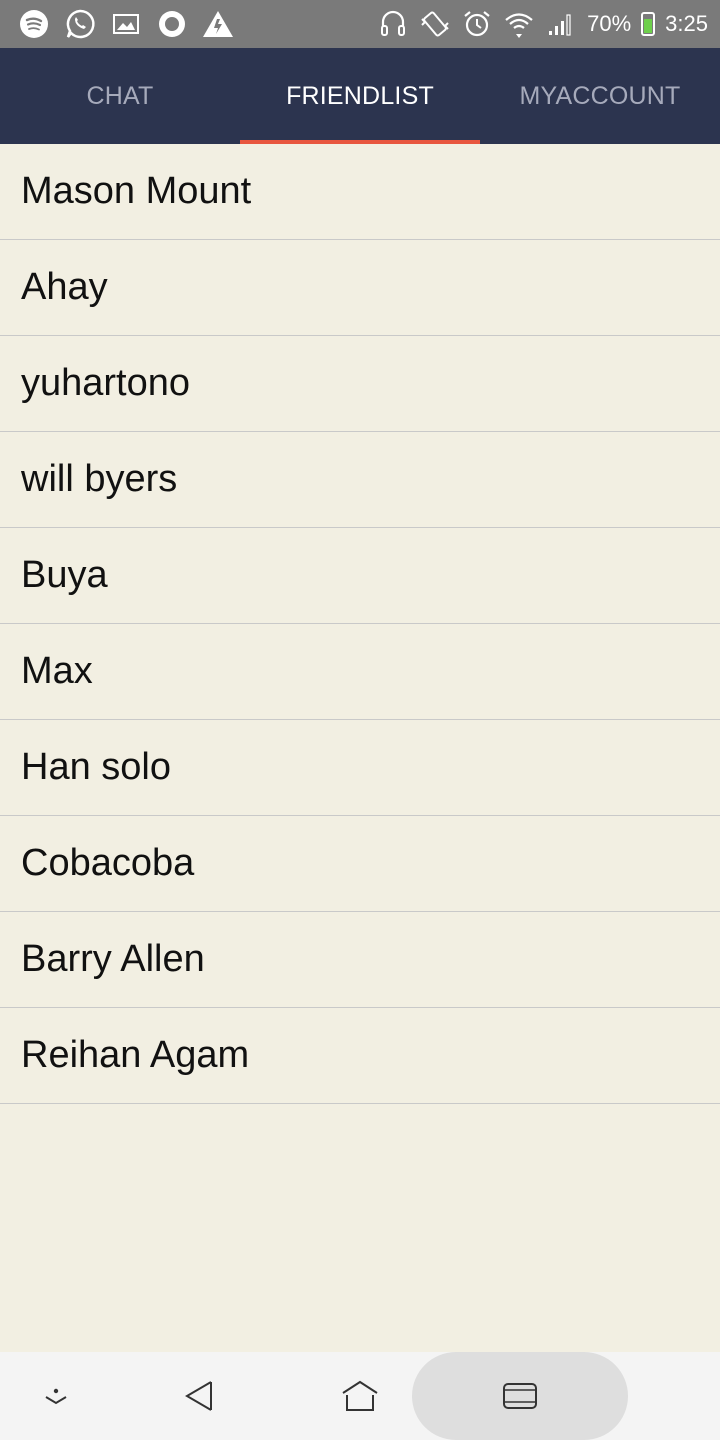 The width and height of the screenshot is (720, 1440). Describe the element at coordinates (609, 23) in the screenshot. I see `battery-percent: 70%` at that location.